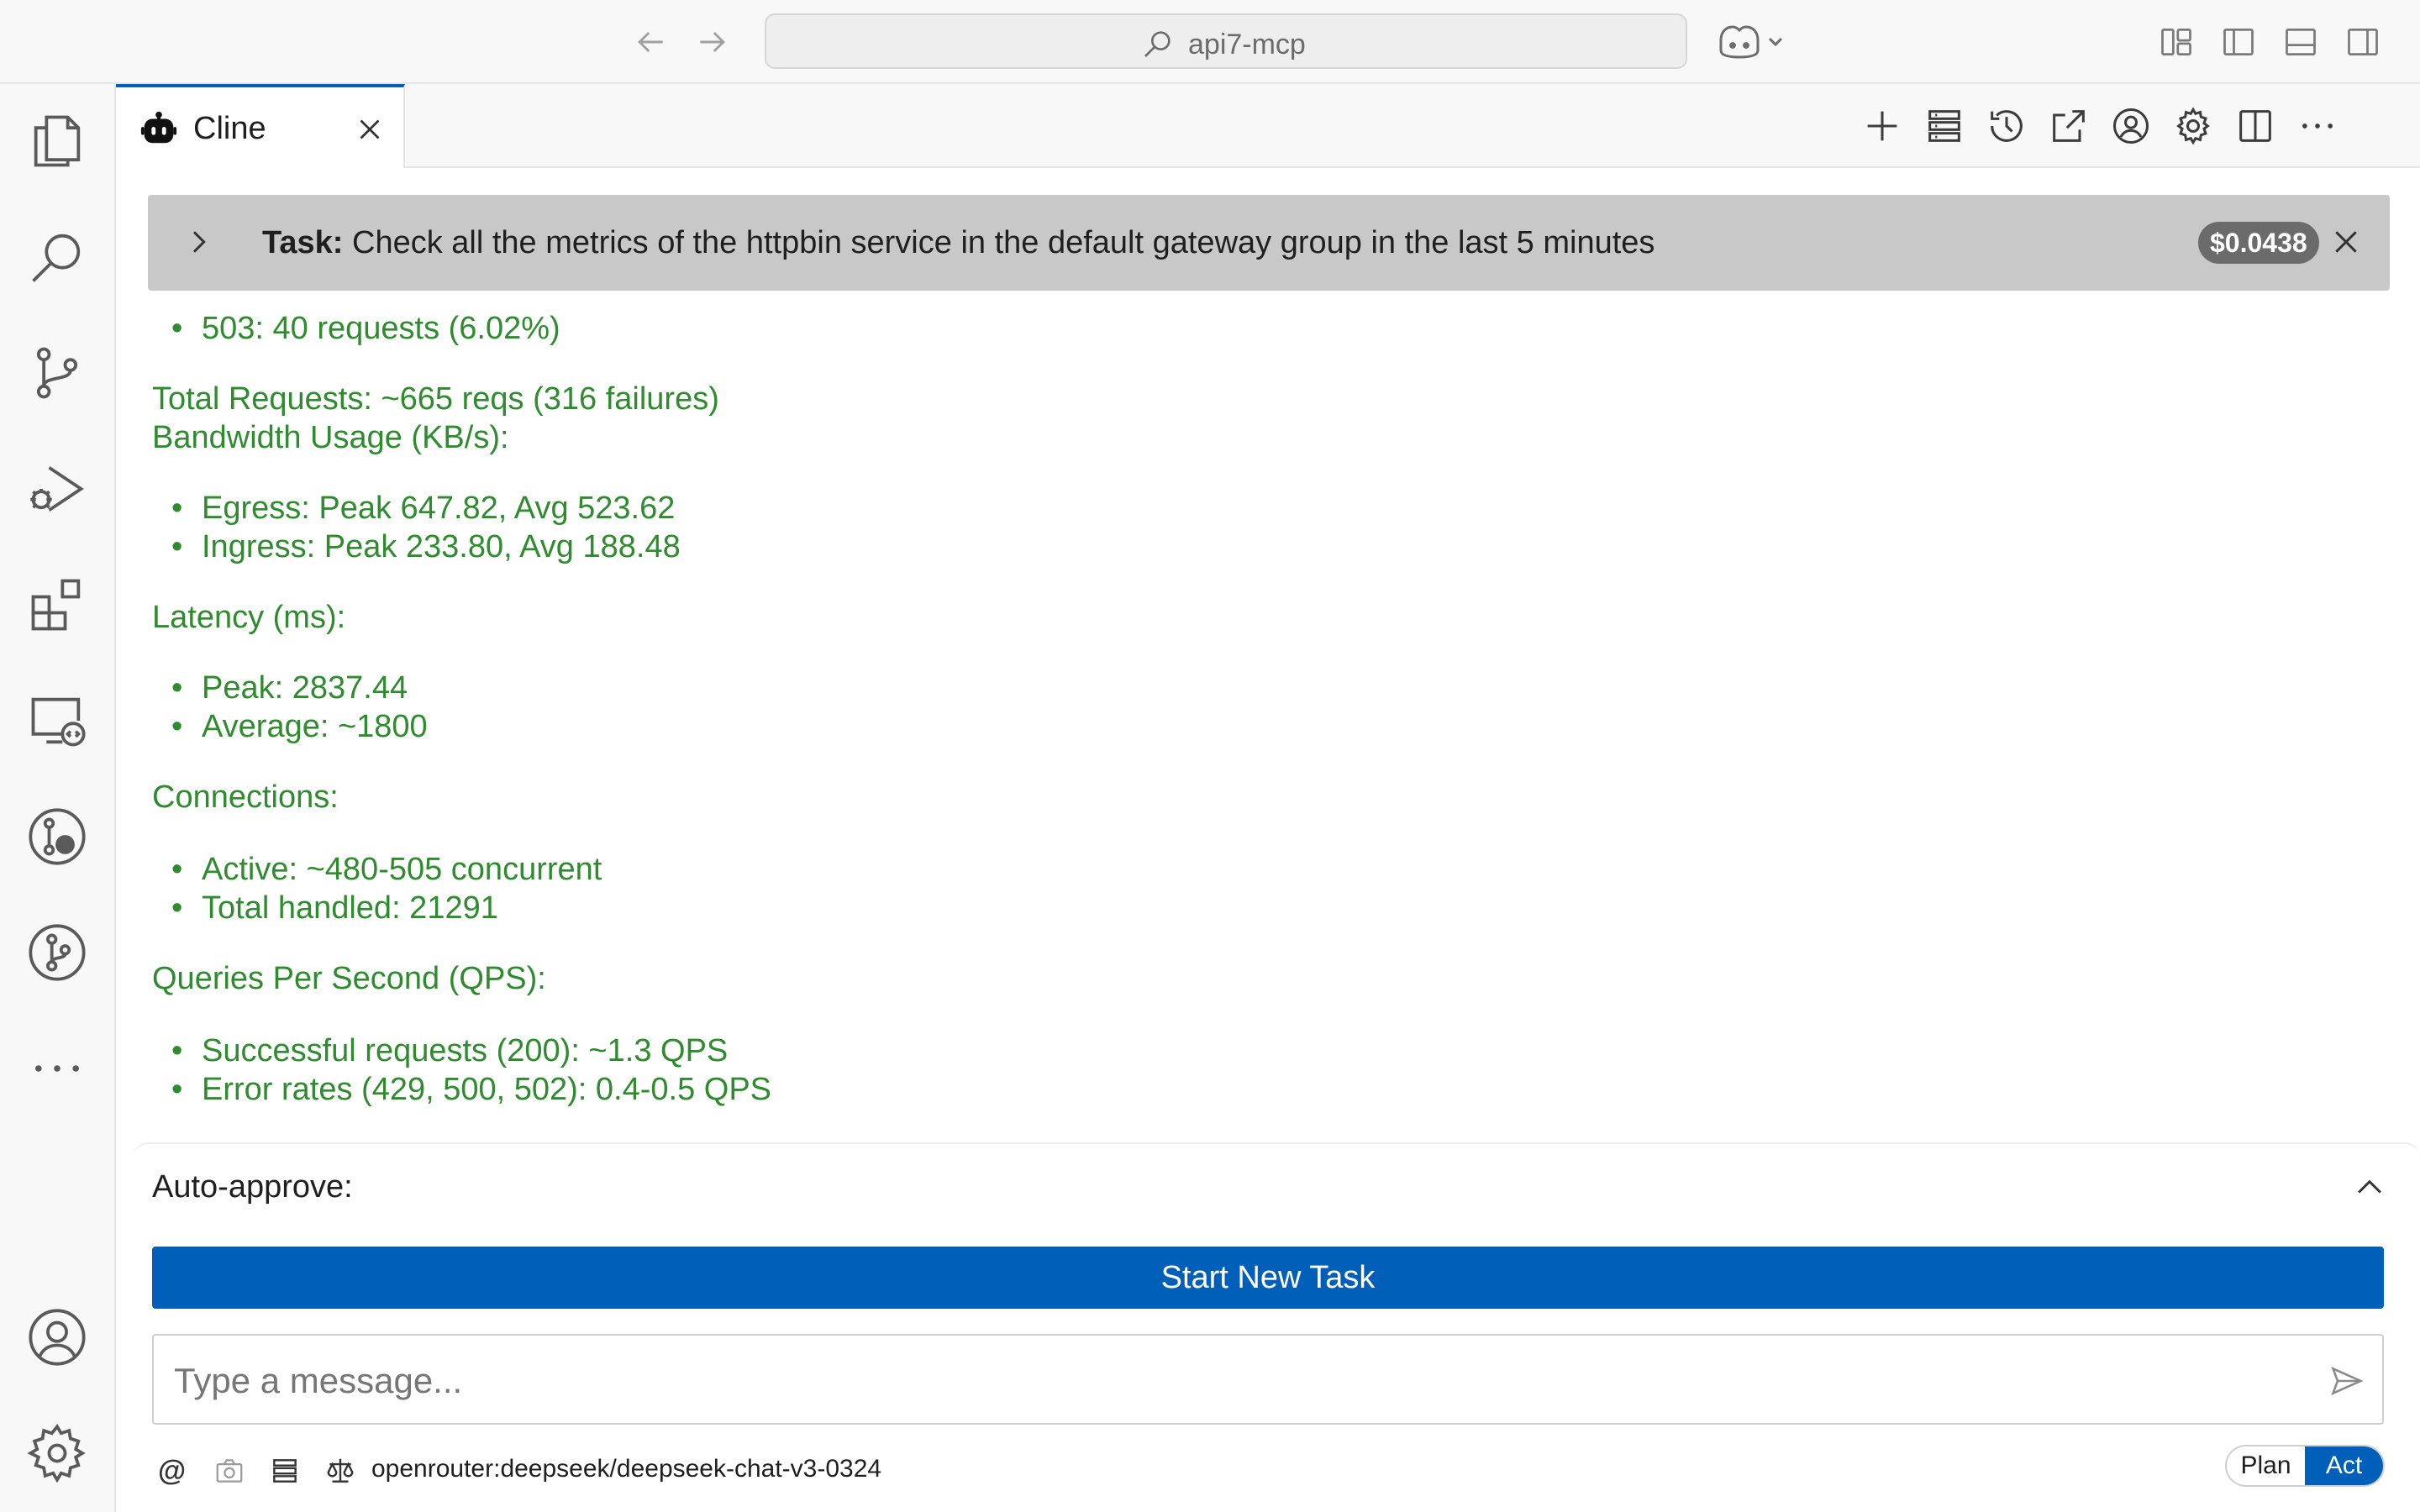  What do you see at coordinates (2131, 126) in the screenshot?
I see `account-icon` at bounding box center [2131, 126].